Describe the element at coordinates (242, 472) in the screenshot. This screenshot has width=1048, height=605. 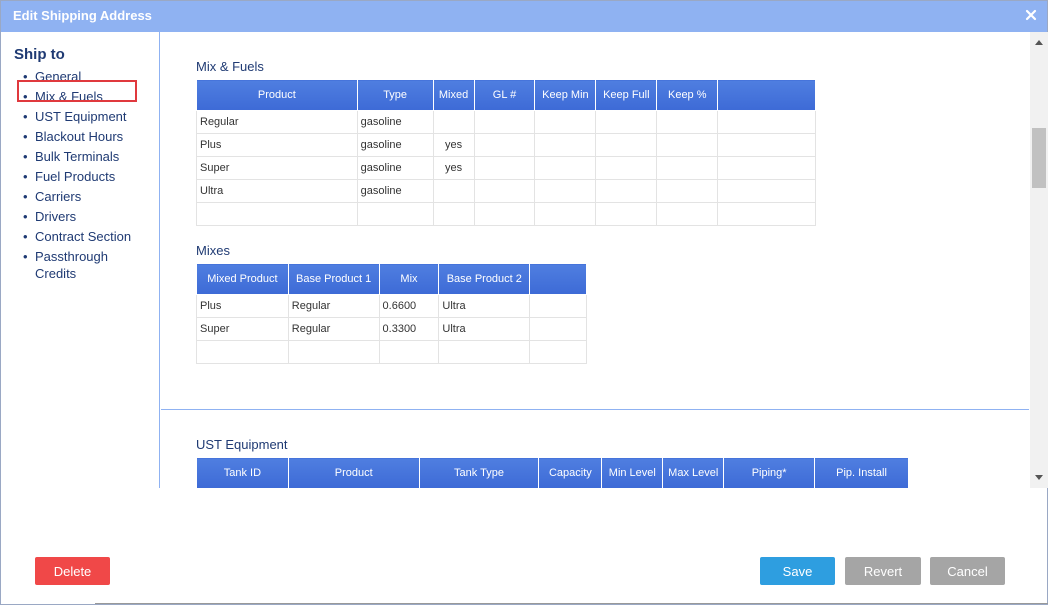
I see `column-header: Tank ID` at that location.